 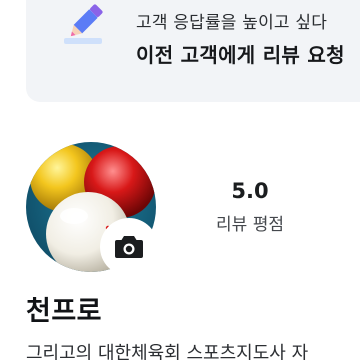 I want to click on banner-subtitle: 고객 응답률을 높이고 싶다, so click(x=232, y=23).